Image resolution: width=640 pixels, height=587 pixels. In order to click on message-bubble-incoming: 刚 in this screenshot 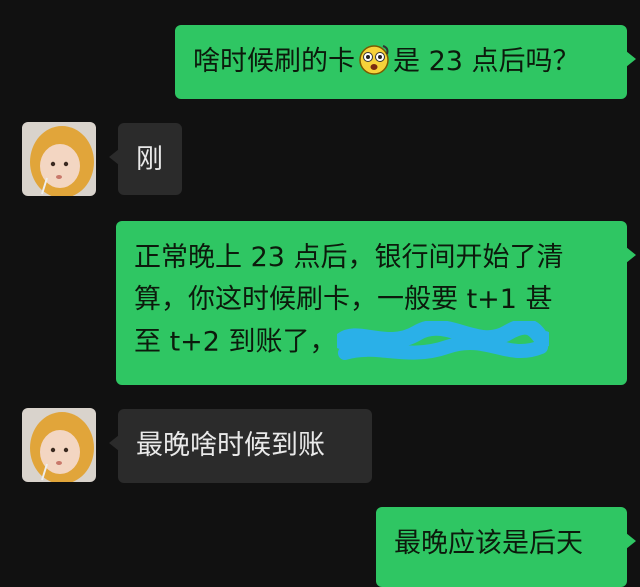, I will do `click(145, 159)`.